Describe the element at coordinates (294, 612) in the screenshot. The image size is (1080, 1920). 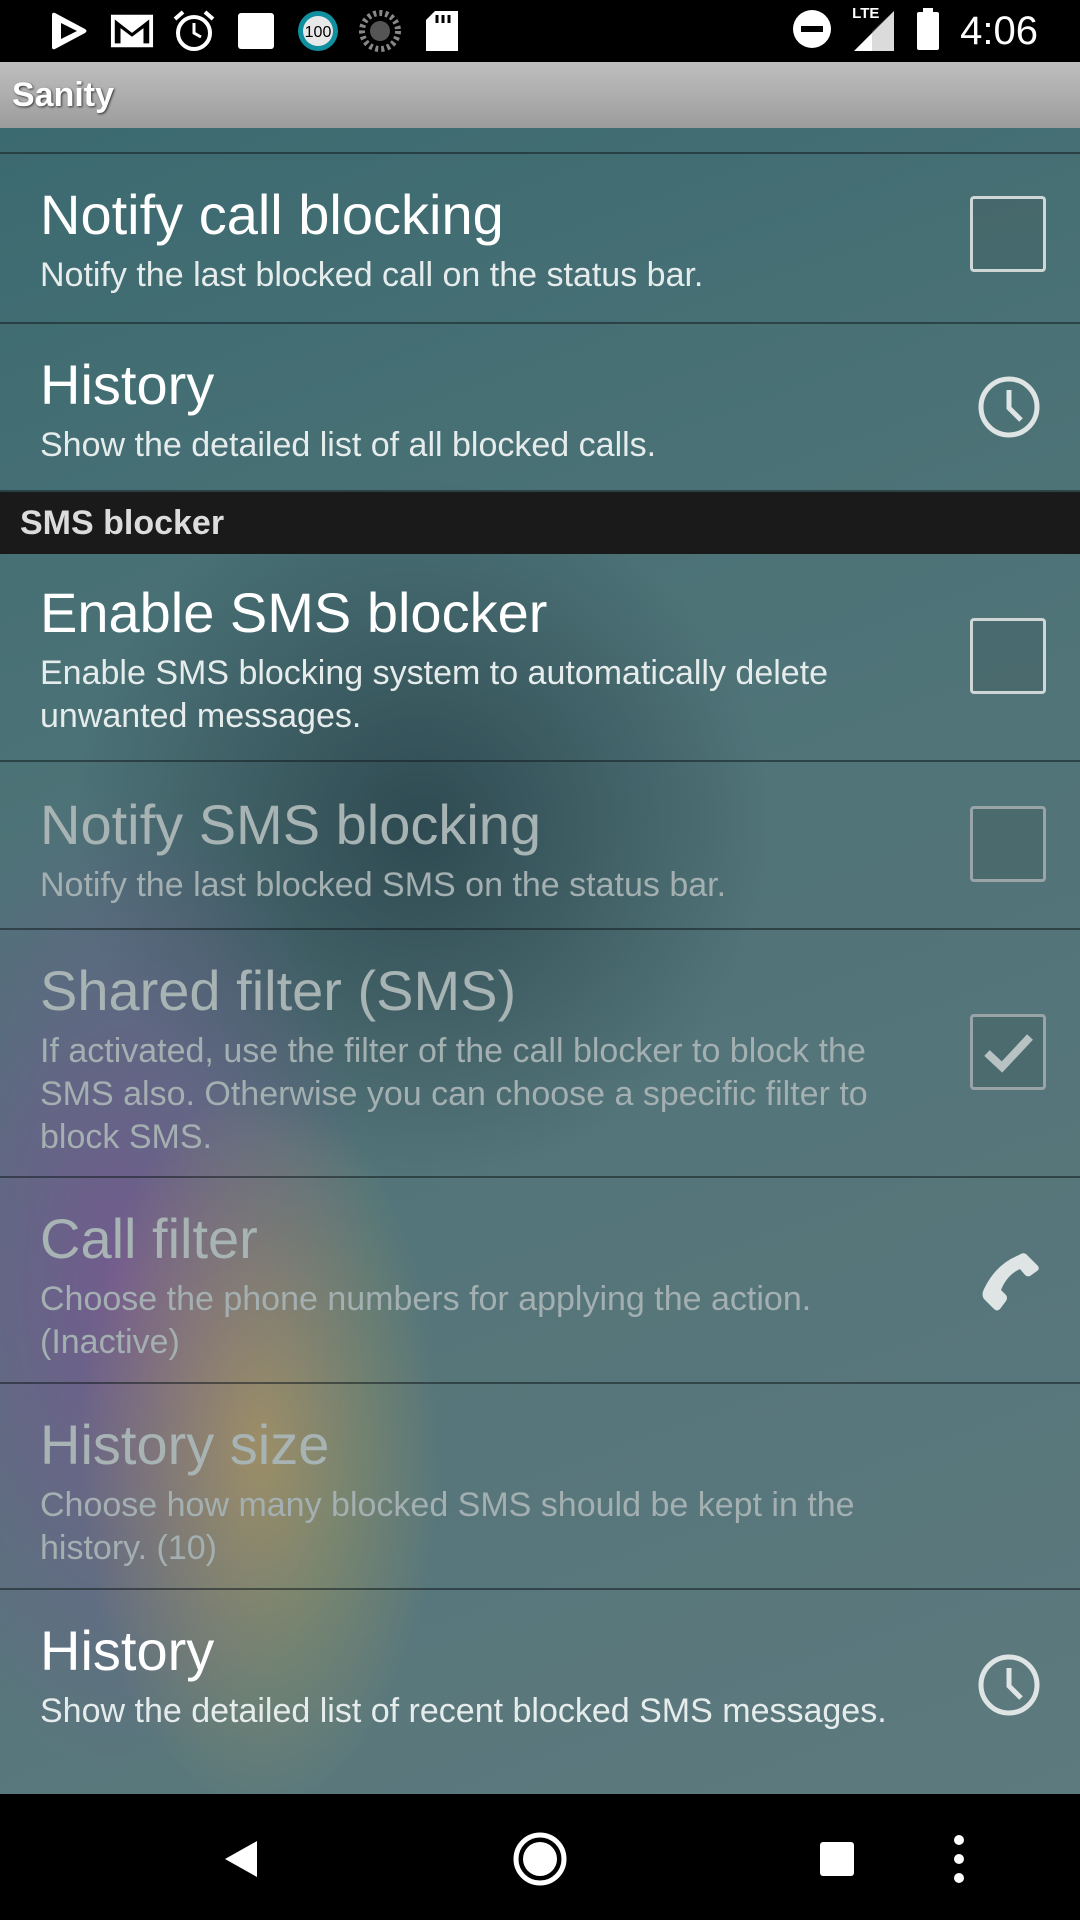
I see `pref-title: Enable SMS blocker` at that location.